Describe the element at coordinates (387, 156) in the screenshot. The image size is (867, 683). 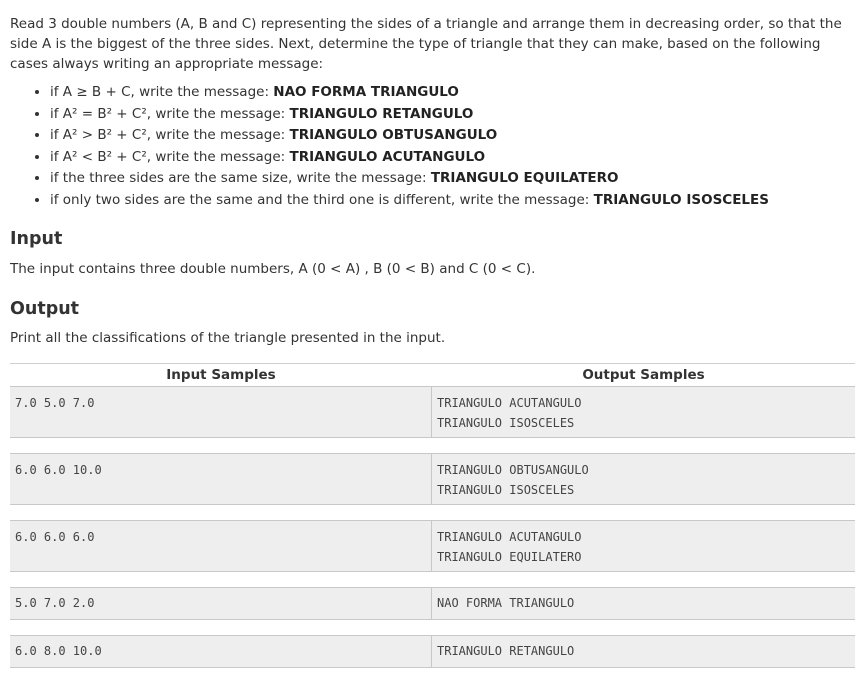
I see `case-message: TRIANGULO ACUTANGULO` at that location.